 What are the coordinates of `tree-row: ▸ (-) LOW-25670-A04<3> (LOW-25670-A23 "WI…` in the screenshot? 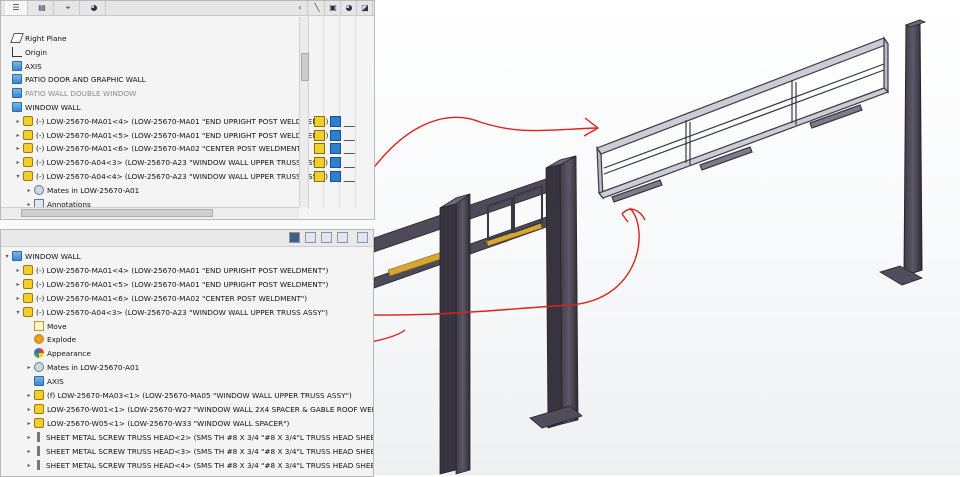 It's located at (171, 162).